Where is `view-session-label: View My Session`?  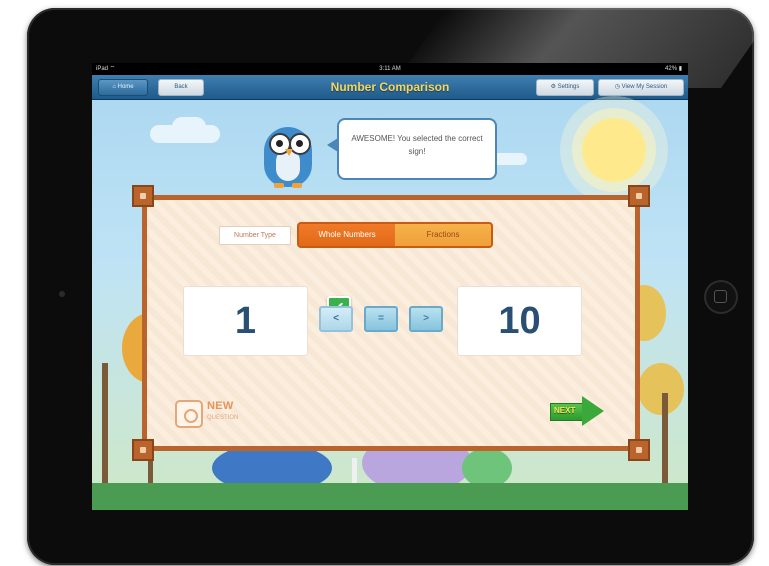
view-session-label: View My Session is located at coordinates (644, 87).